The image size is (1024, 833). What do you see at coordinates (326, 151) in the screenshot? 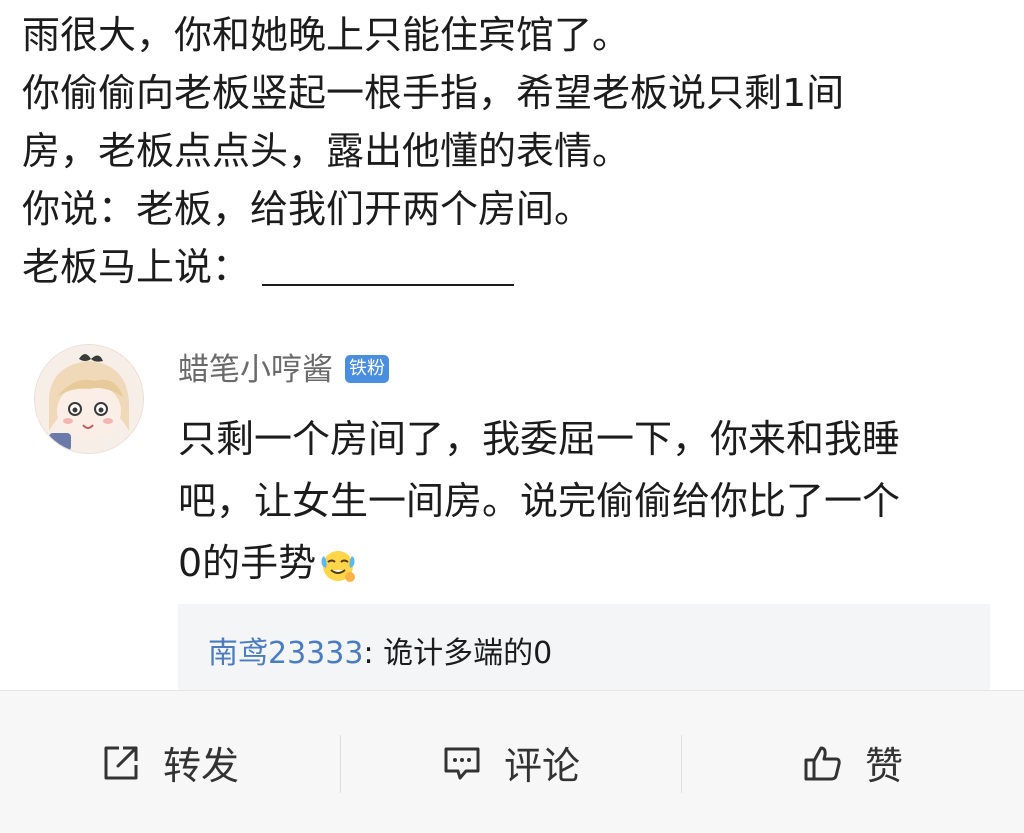
I see `post-line: 房，老板点点头，露出他懂的表情。` at bounding box center [326, 151].